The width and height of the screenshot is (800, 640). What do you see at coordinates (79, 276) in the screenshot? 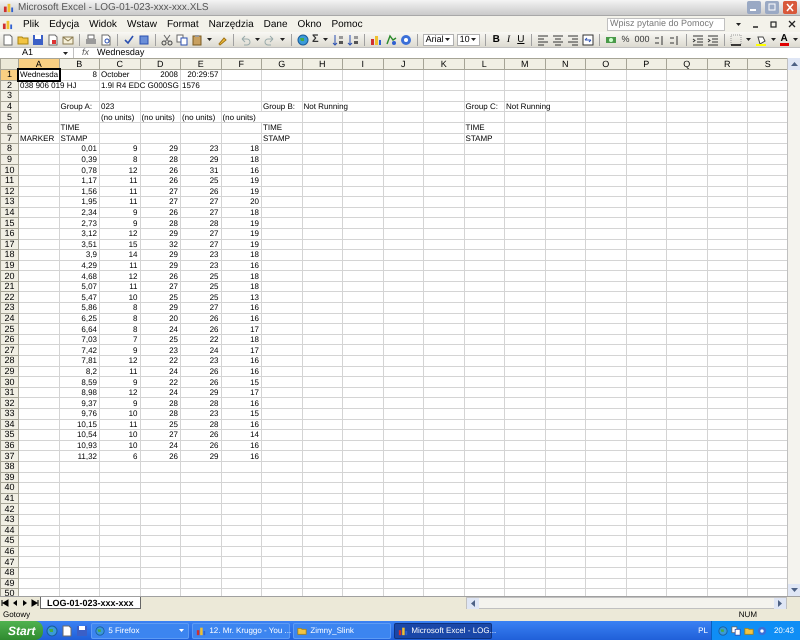
I see `table-cell: 4,68` at bounding box center [79, 276].